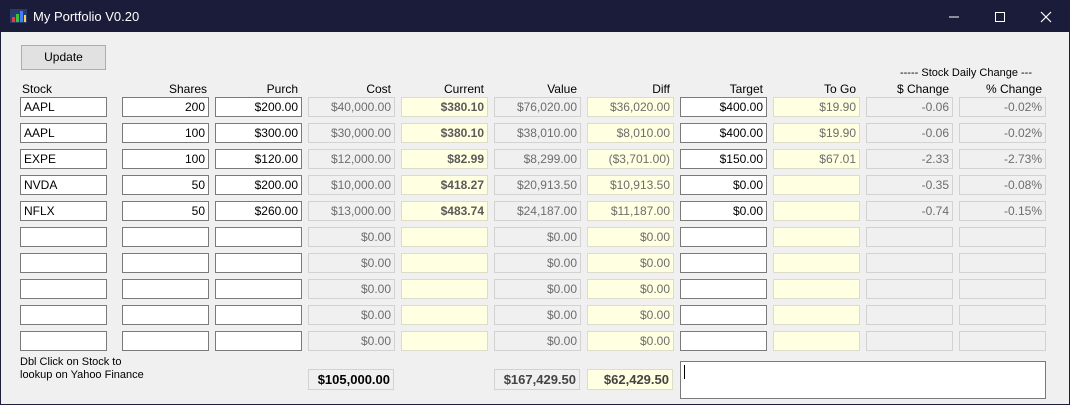 The width and height of the screenshot is (1070, 405). Describe the element at coordinates (537, 211) in the screenshot. I see `value-cell: $24,187.00` at that location.